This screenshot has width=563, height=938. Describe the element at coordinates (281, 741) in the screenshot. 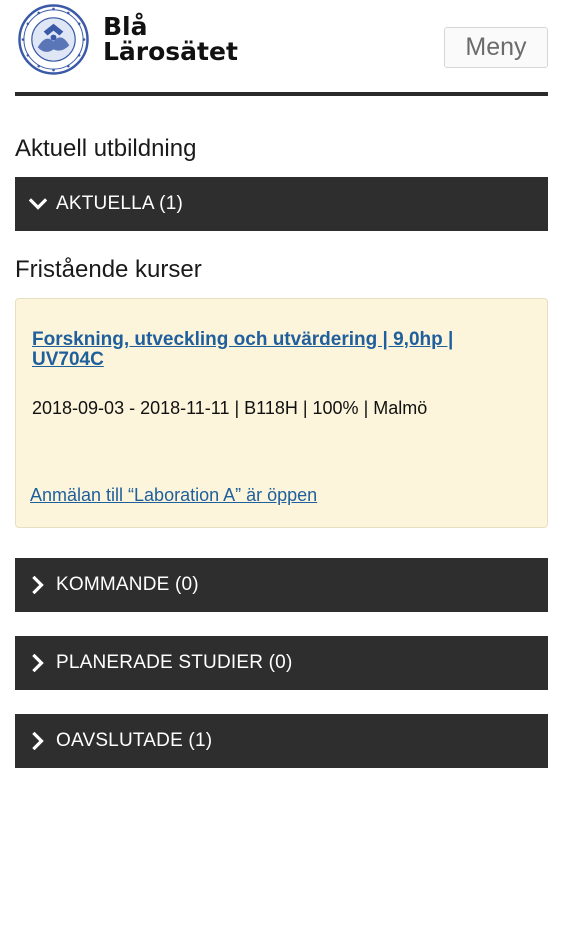

I see `accordion-unfinished: OAVSLUTADE (1)` at that location.